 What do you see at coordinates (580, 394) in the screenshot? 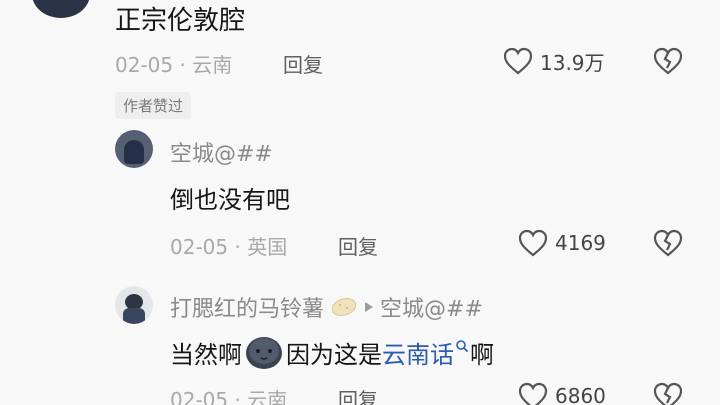
I see `like-count: 6860` at bounding box center [580, 394].